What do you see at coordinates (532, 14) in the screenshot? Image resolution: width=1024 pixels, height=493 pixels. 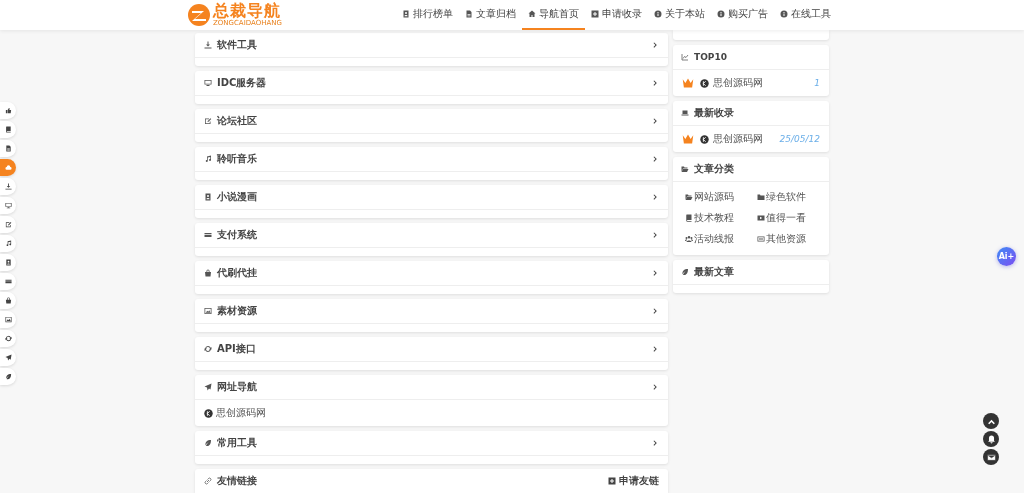 I see `home-icon` at bounding box center [532, 14].